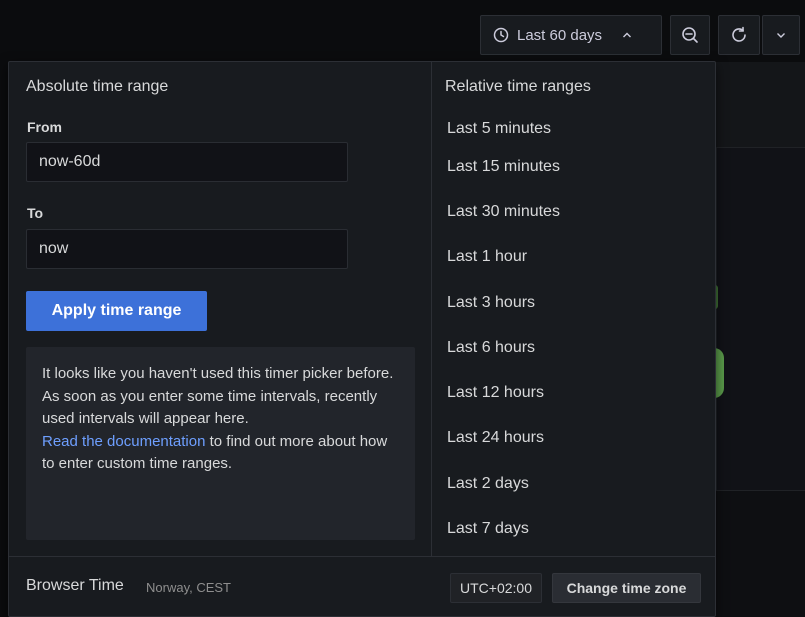 The height and width of the screenshot is (617, 805). What do you see at coordinates (503, 438) in the screenshot?
I see `relative-range-item: Last 24 hours` at bounding box center [503, 438].